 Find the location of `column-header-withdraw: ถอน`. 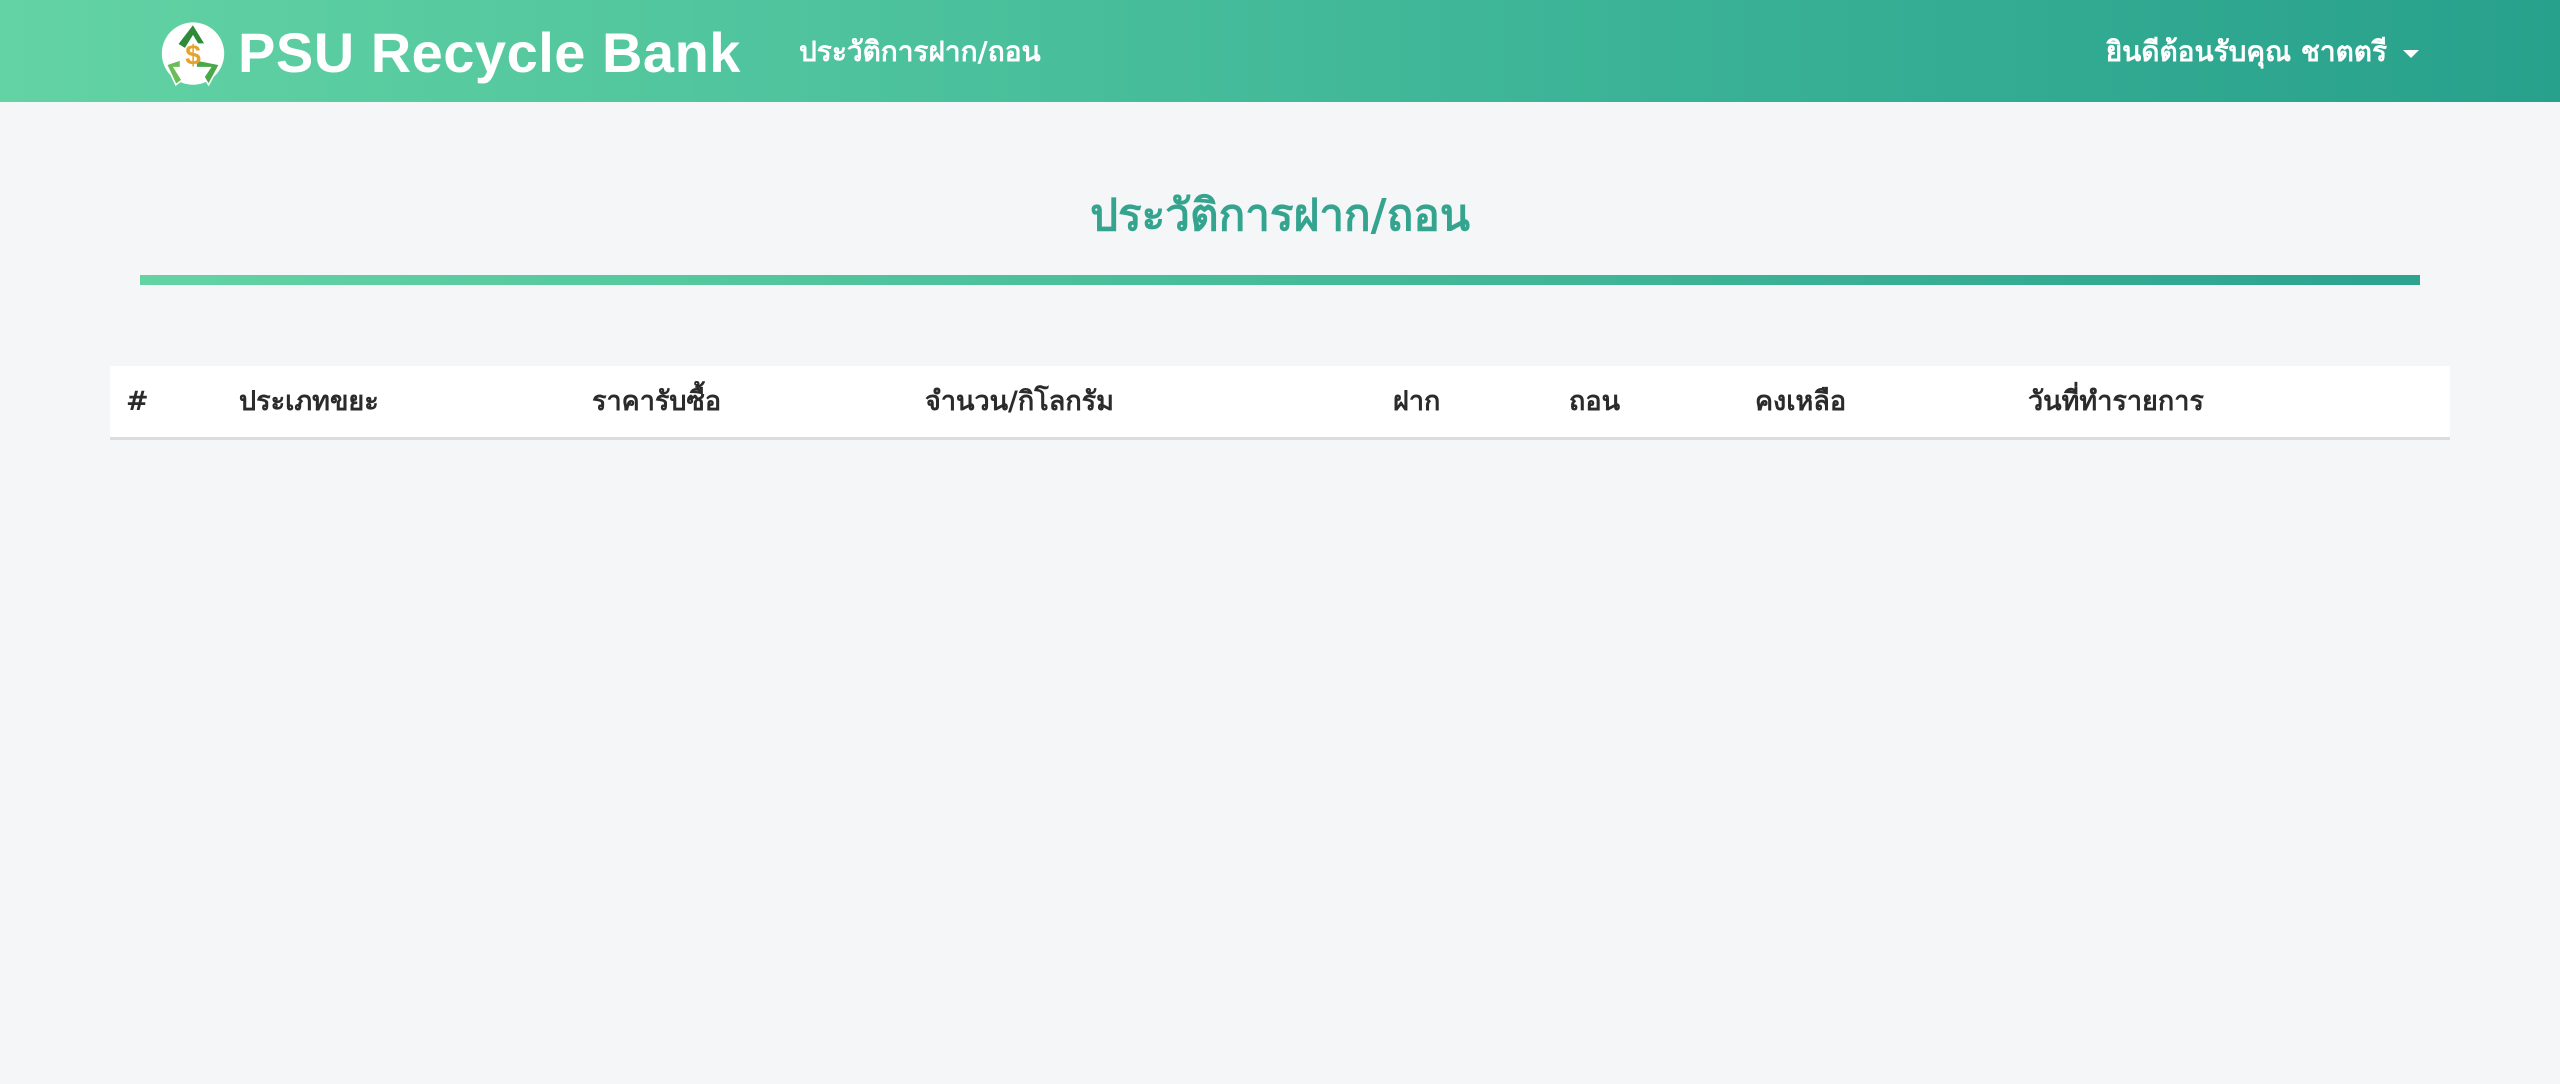

column-header-withdraw: ถอน is located at coordinates (1595, 401).